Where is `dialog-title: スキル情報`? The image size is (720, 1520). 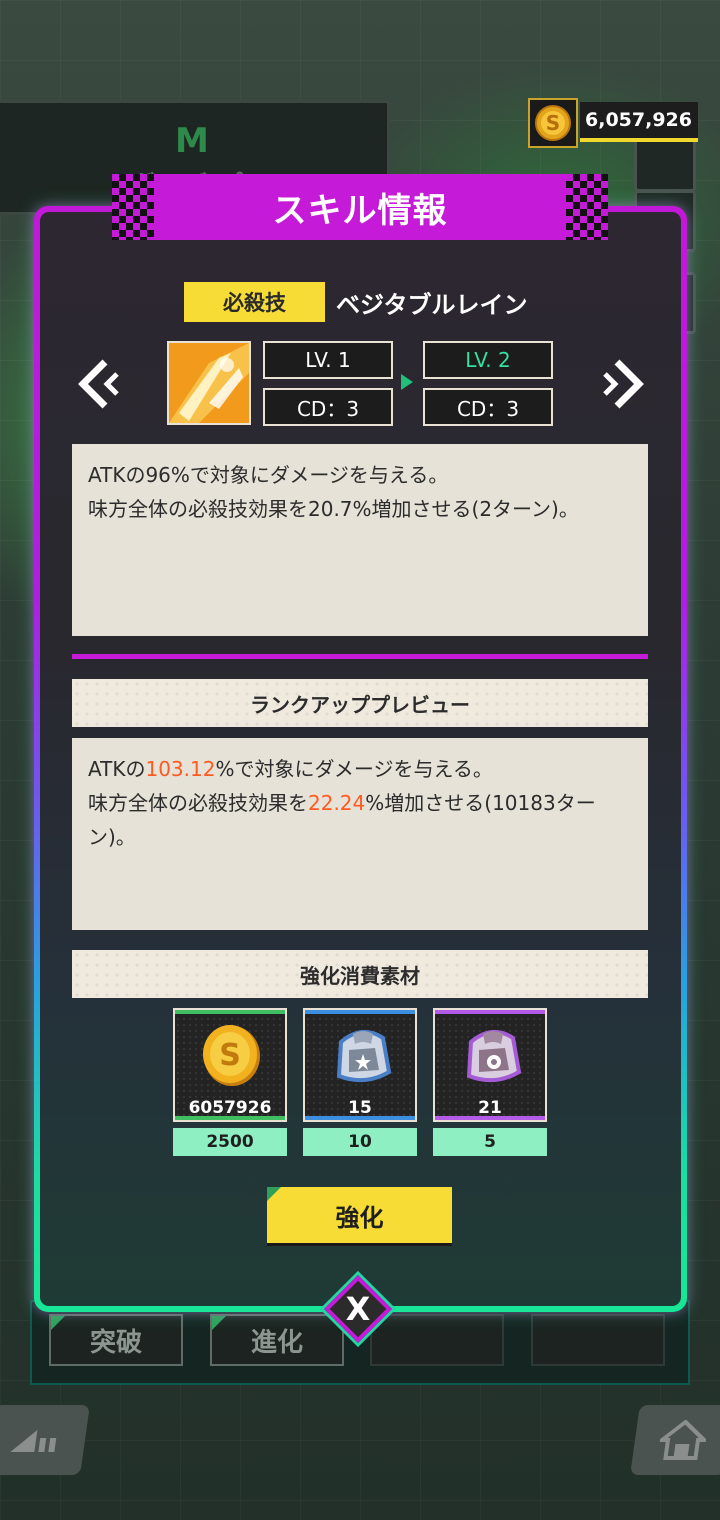 dialog-title: スキル情報 is located at coordinates (360, 210).